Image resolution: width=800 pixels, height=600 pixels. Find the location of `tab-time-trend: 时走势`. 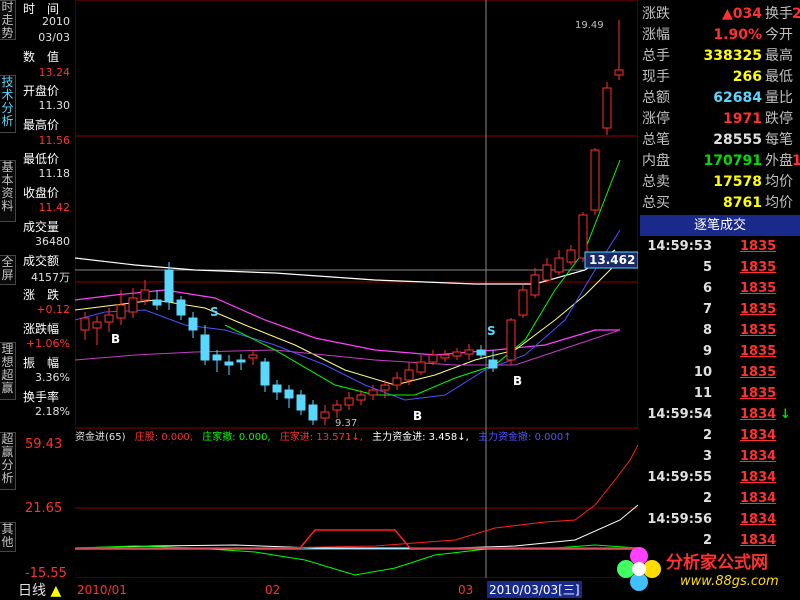

tab-time-trend: 时走势 is located at coordinates (8, 20).